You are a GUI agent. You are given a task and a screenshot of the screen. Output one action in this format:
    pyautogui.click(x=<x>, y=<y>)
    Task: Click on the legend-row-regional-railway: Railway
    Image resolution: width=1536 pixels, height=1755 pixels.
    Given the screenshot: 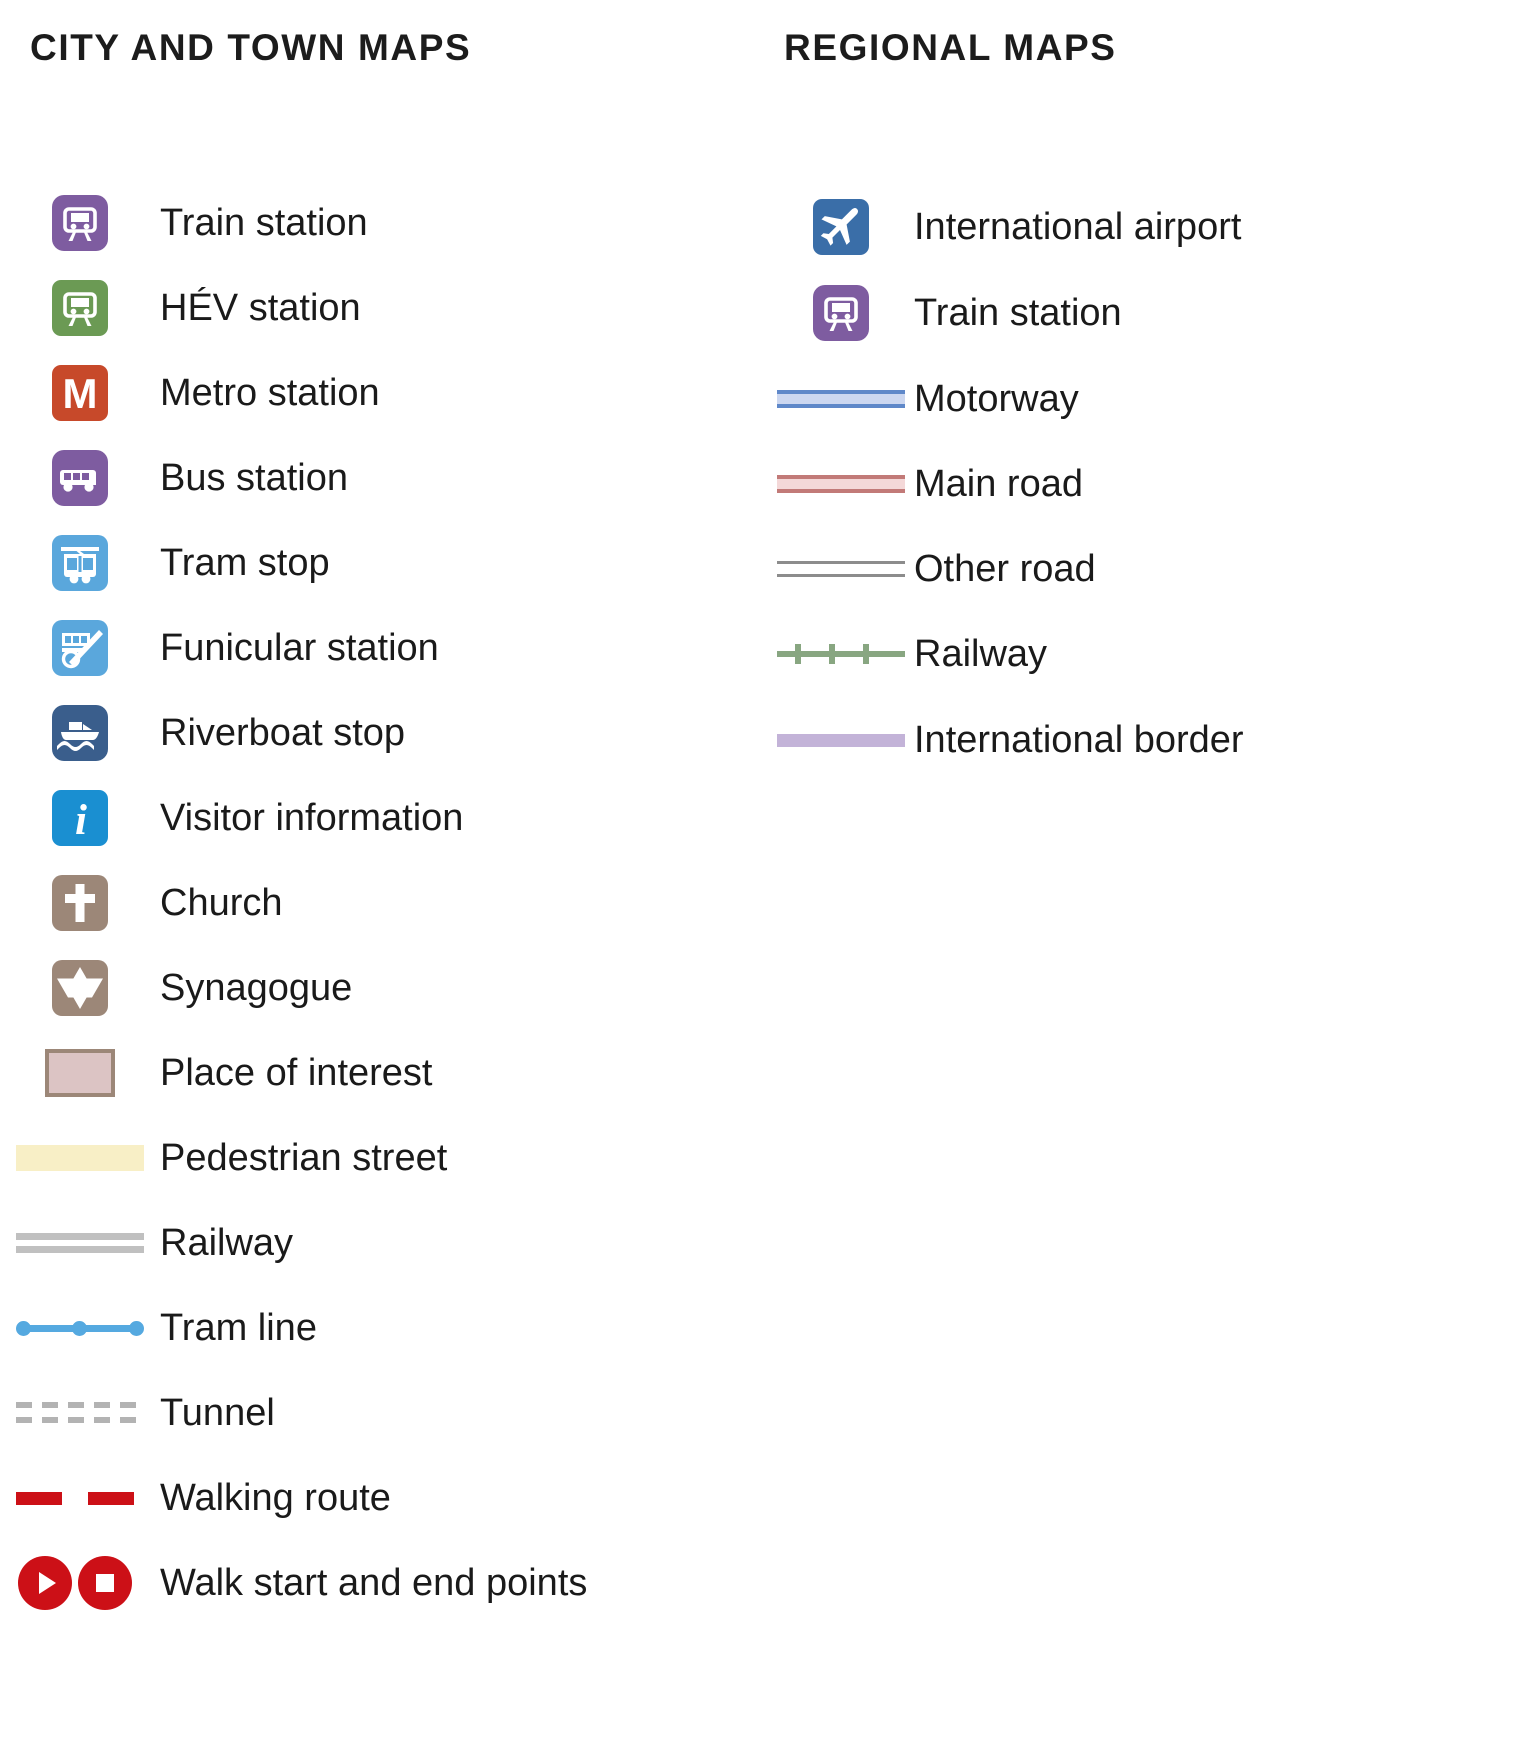 What is the action you would take?
    pyautogui.click(x=907, y=654)
    